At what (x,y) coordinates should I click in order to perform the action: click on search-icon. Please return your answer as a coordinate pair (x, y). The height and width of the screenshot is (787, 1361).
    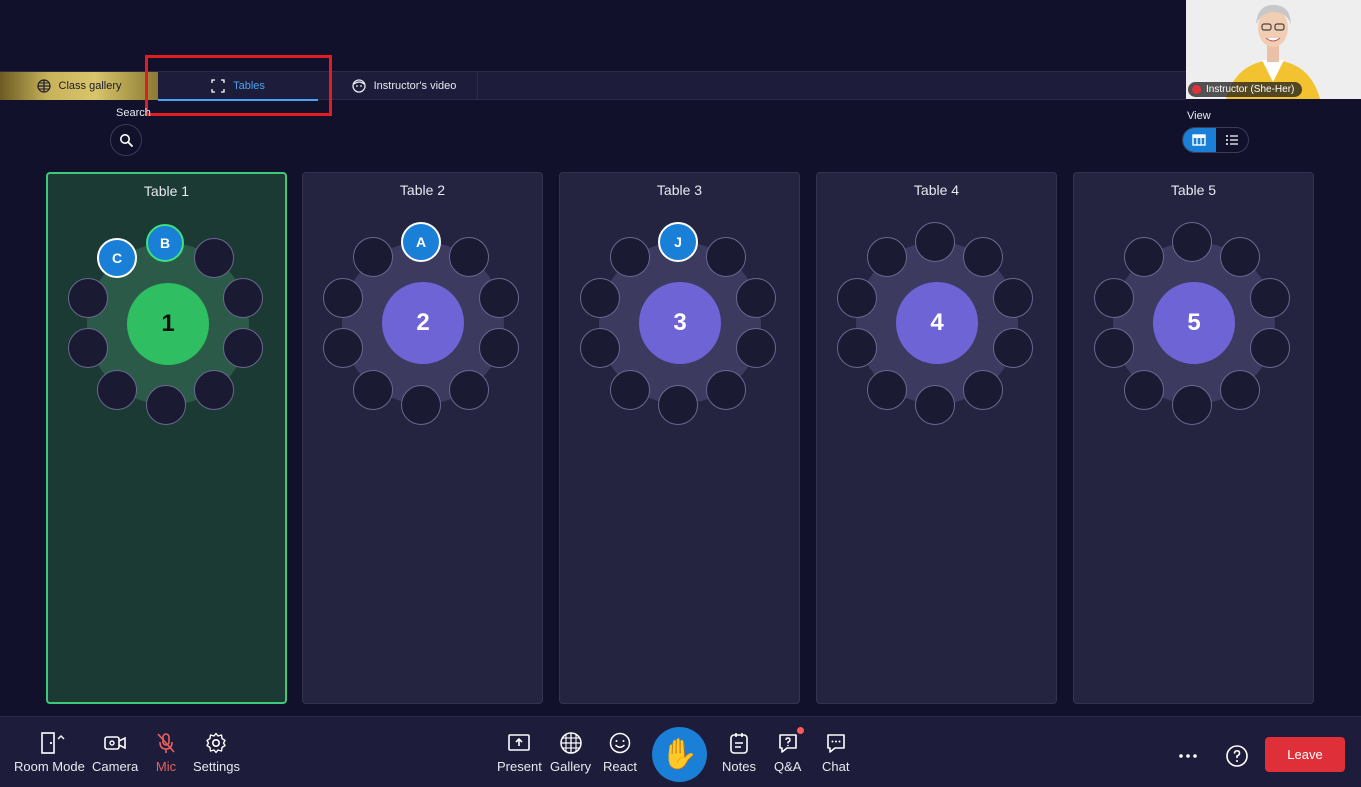
    Looking at the image, I should click on (126, 140).